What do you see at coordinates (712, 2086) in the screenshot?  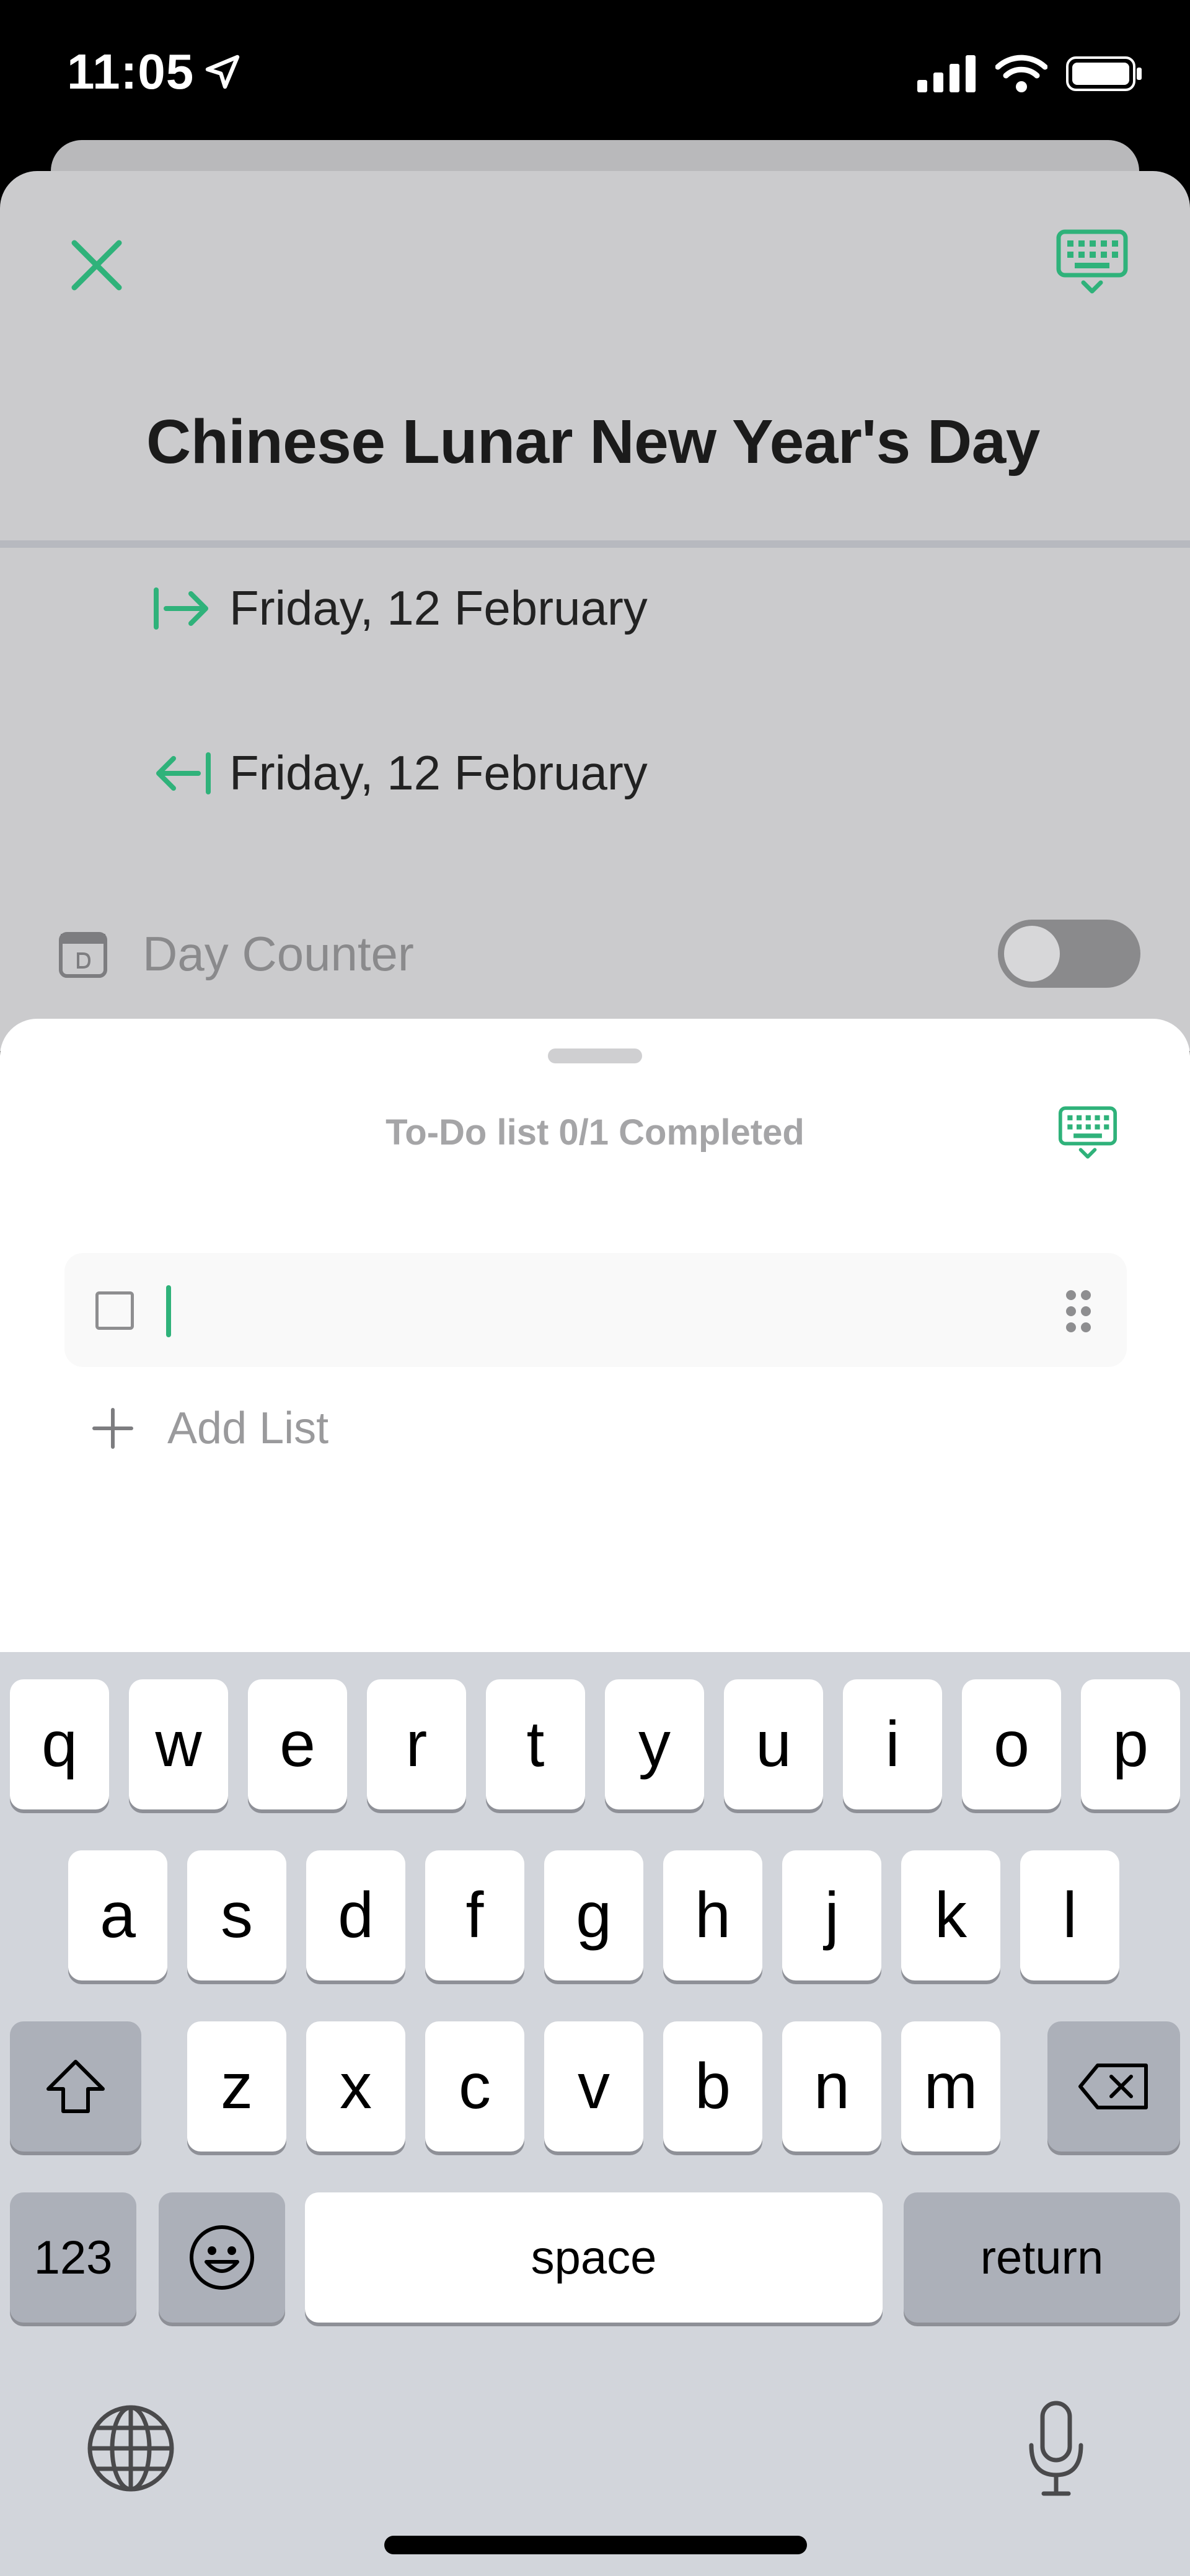 I see `key-b: b` at bounding box center [712, 2086].